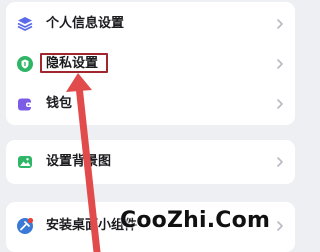  I want to click on row-background: 设置背景图, so click(150, 162).